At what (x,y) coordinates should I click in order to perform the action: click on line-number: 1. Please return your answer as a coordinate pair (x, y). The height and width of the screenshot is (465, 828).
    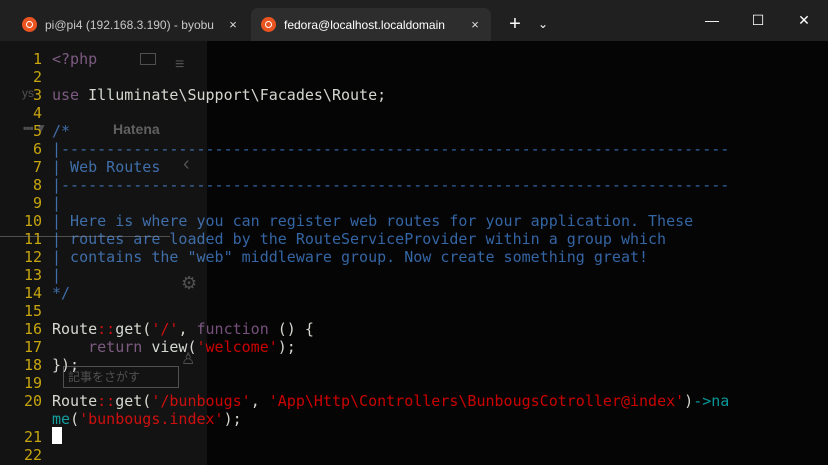
    Looking at the image, I should click on (37, 59).